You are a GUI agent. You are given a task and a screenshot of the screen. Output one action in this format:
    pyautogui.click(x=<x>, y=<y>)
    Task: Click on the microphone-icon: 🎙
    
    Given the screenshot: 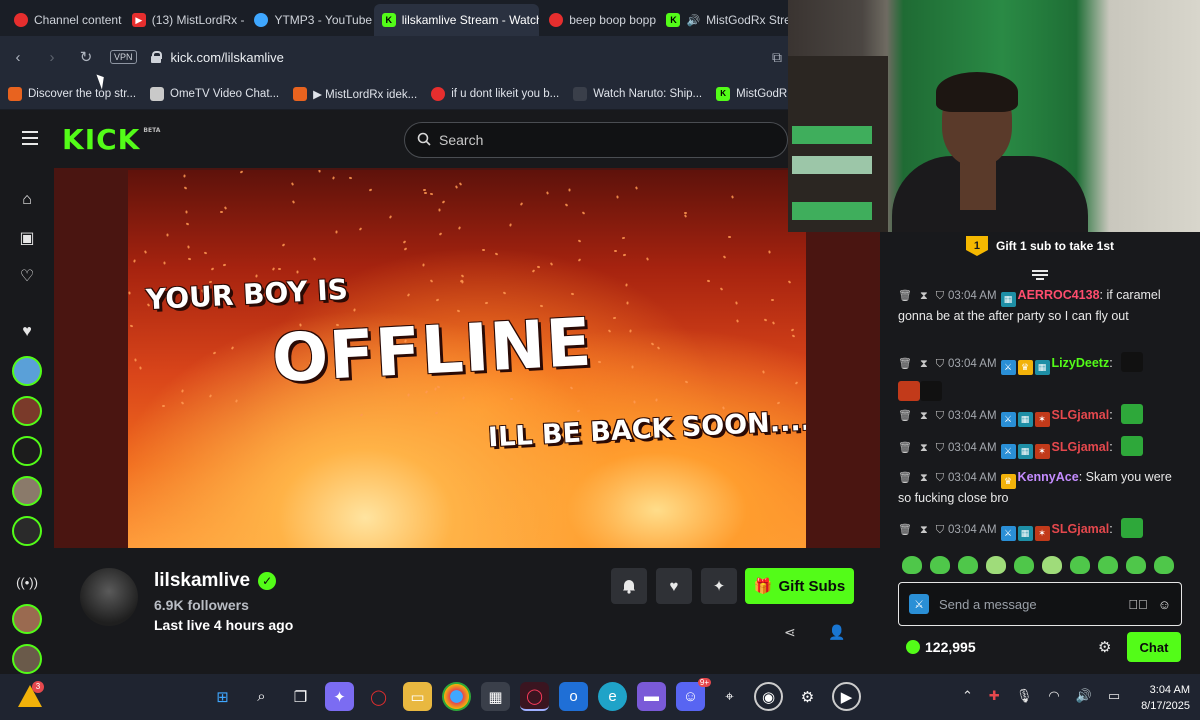 What is the action you would take?
    pyautogui.click(x=1024, y=696)
    